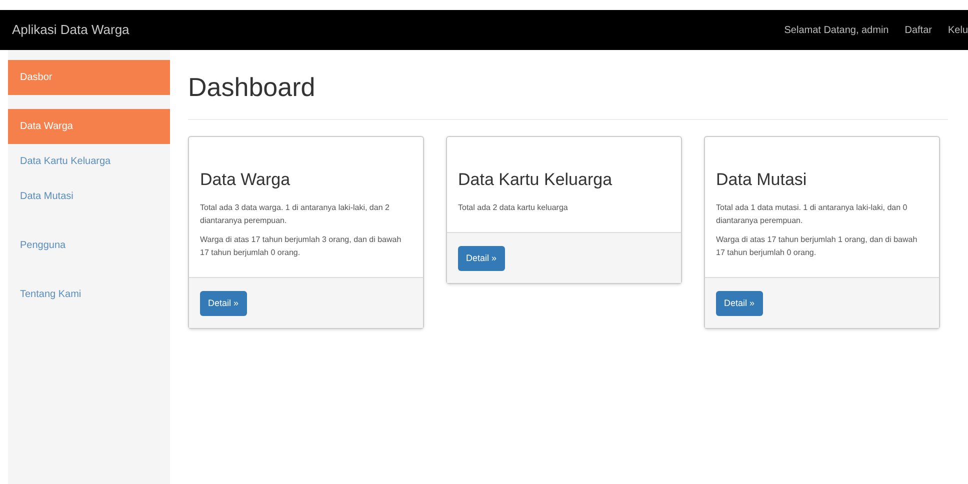  What do you see at coordinates (958, 30) in the screenshot?
I see `nav-link: Kelu` at bounding box center [958, 30].